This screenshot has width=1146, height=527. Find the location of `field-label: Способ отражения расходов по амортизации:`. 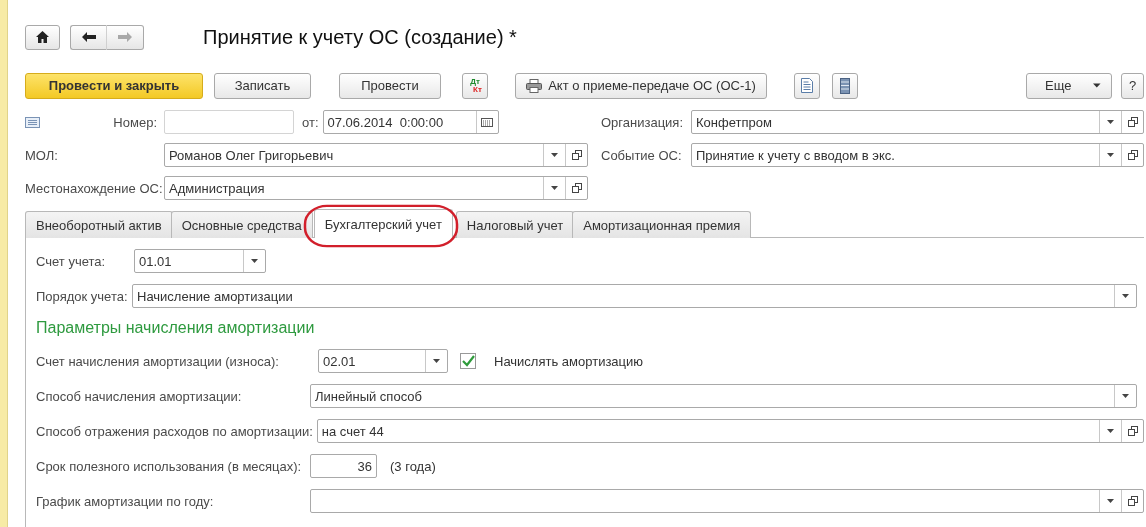

field-label: Способ отражения расходов по амортизации: is located at coordinates (174, 431).